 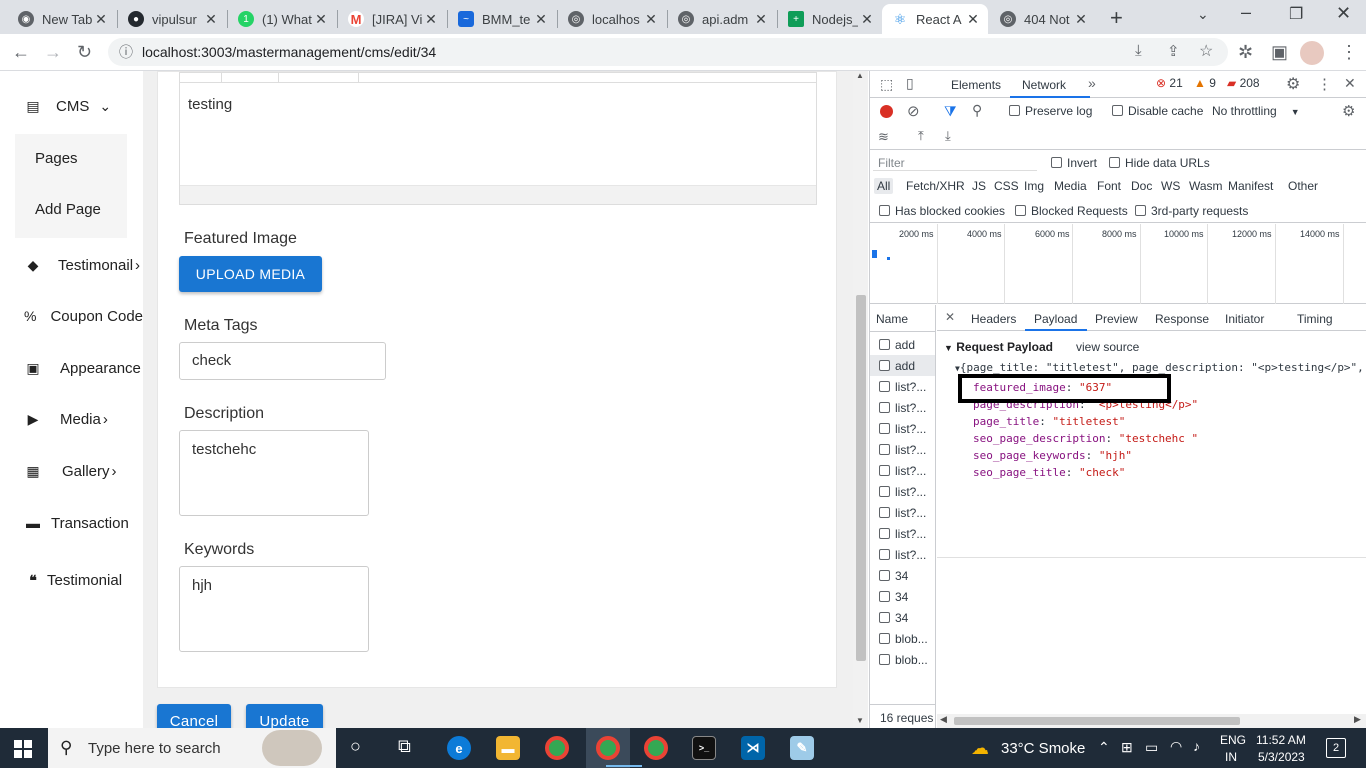 I want to click on payload-property: seo_page_title: "check", so click(x=1049, y=472).